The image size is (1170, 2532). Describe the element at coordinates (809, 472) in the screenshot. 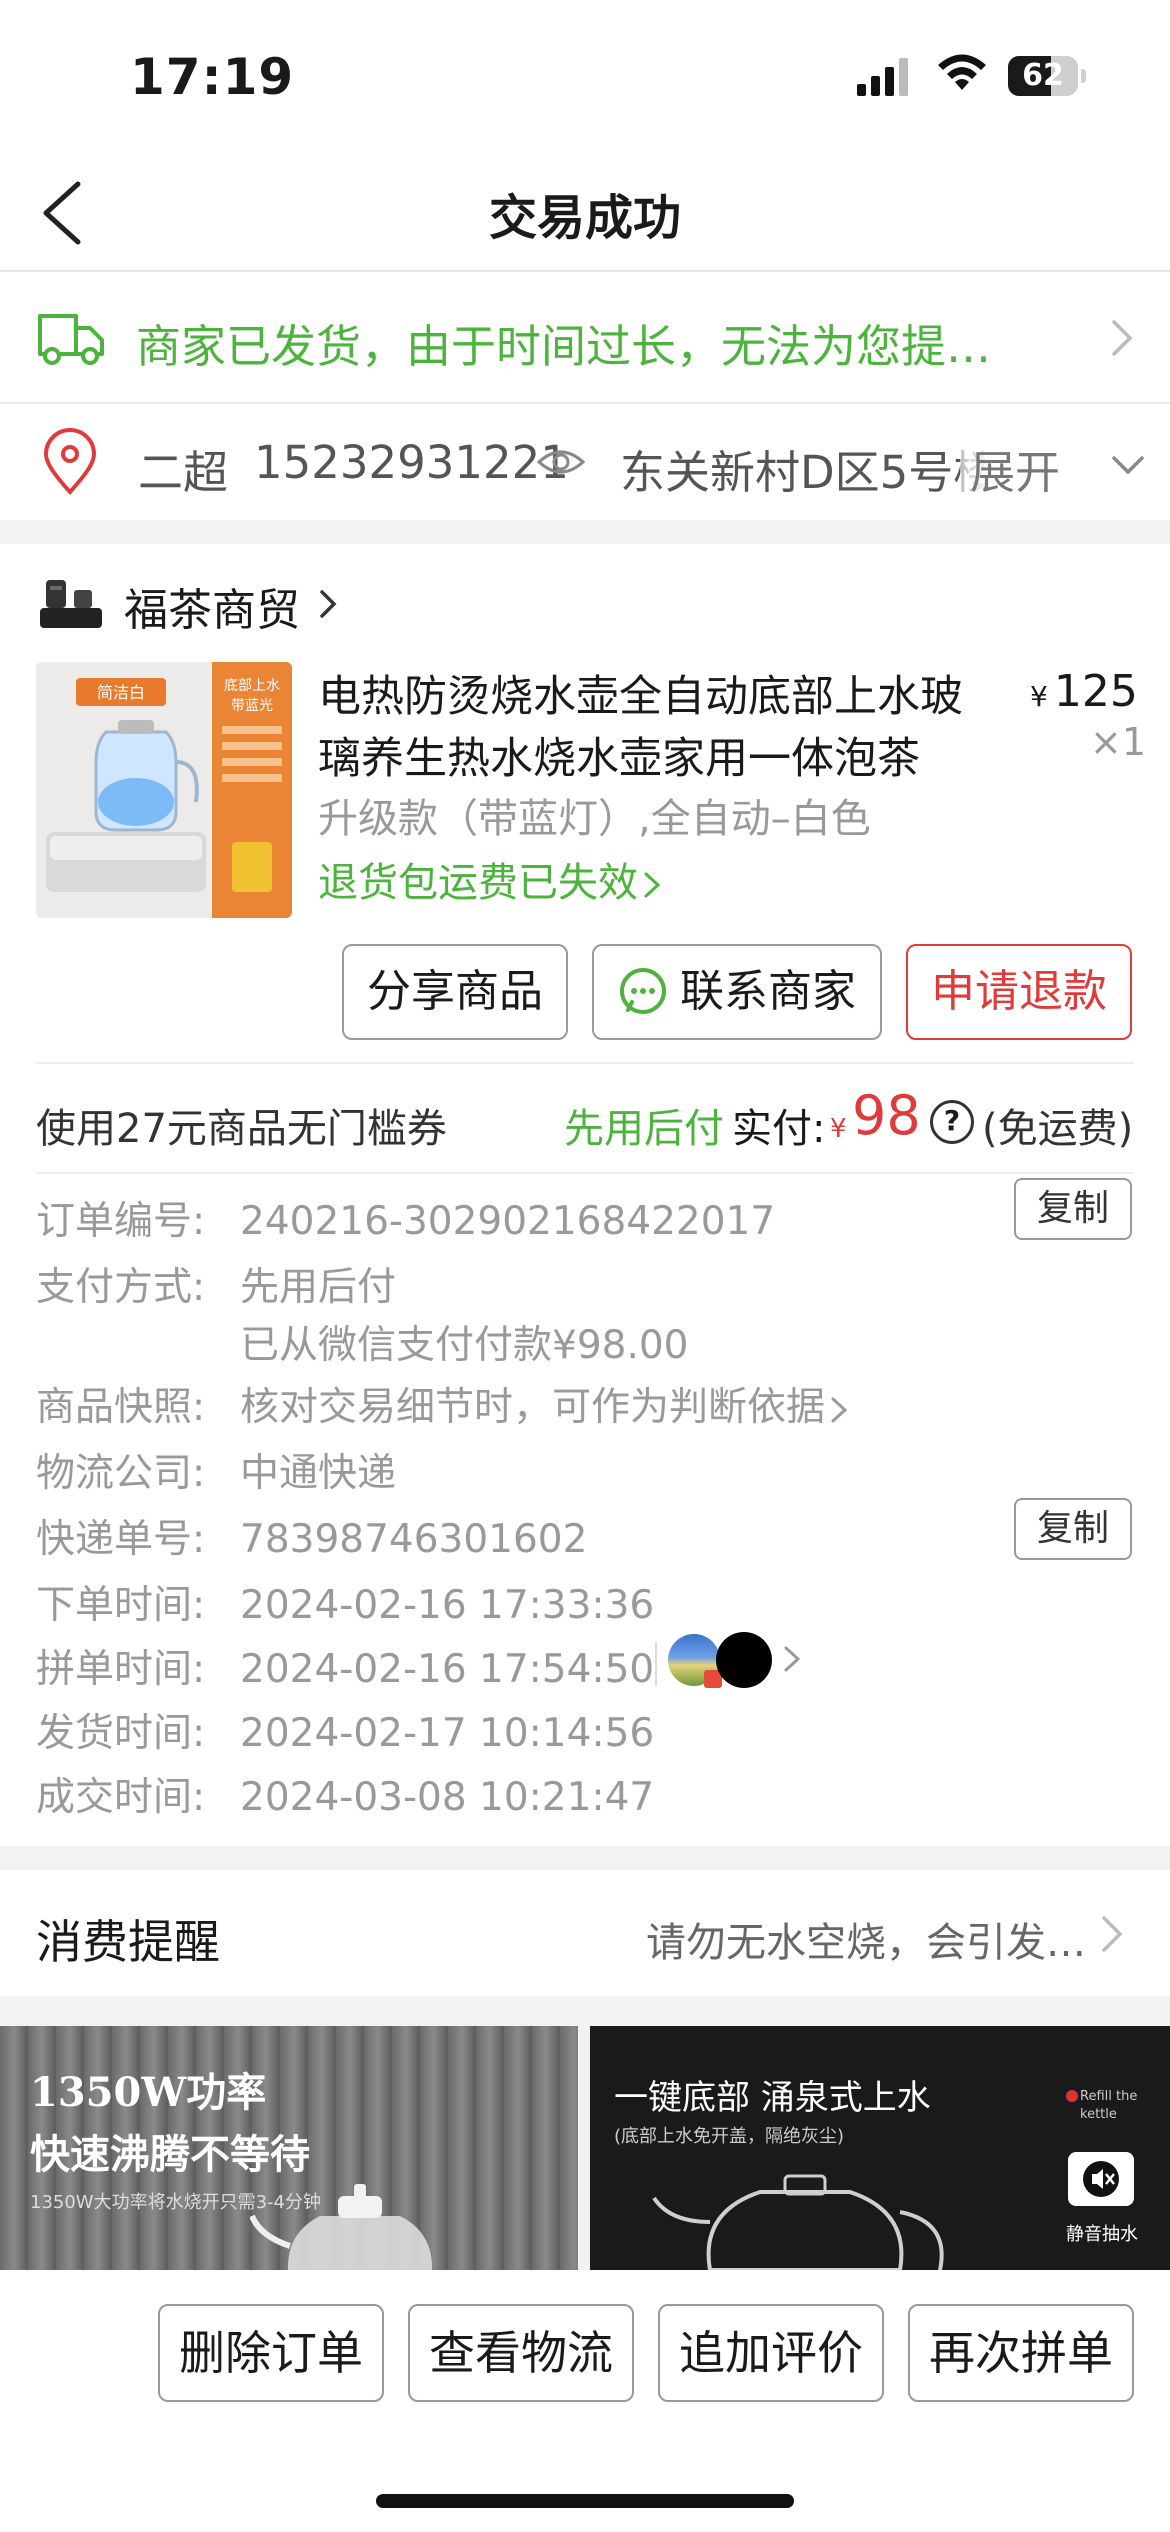

I see `address-detail: 东关新村D区5号楼` at that location.